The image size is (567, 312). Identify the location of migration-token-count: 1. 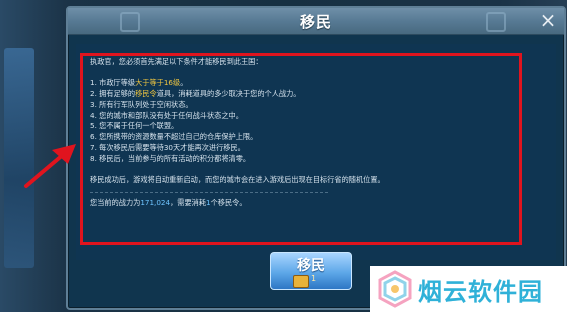
(314, 278).